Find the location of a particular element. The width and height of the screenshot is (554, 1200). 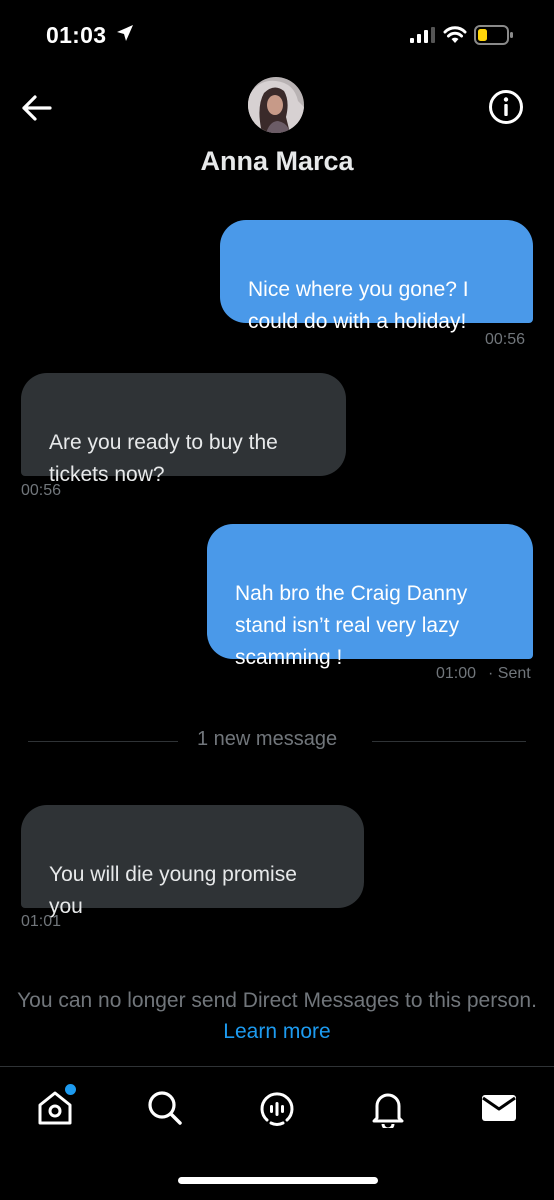

message-text: Are you ready to buy the tickets now? is located at coordinates (163, 458).